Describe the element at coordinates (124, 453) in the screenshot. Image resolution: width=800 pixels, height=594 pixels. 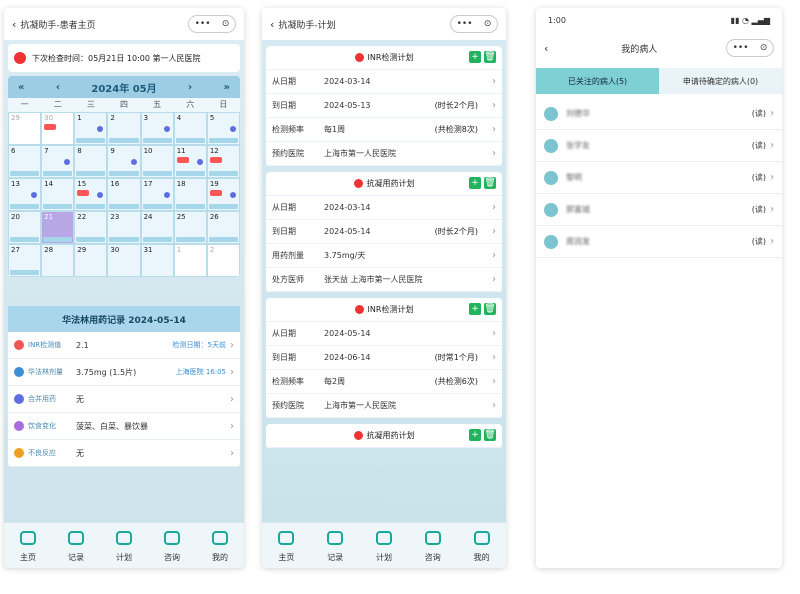
I see `record-row: 不良反应 无 ›` at that location.